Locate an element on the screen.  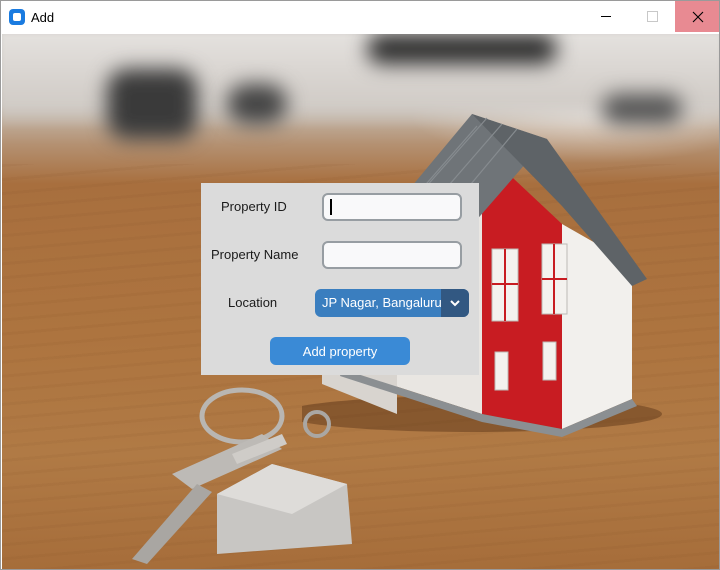
chevron-down-icon is located at coordinates (455, 302).